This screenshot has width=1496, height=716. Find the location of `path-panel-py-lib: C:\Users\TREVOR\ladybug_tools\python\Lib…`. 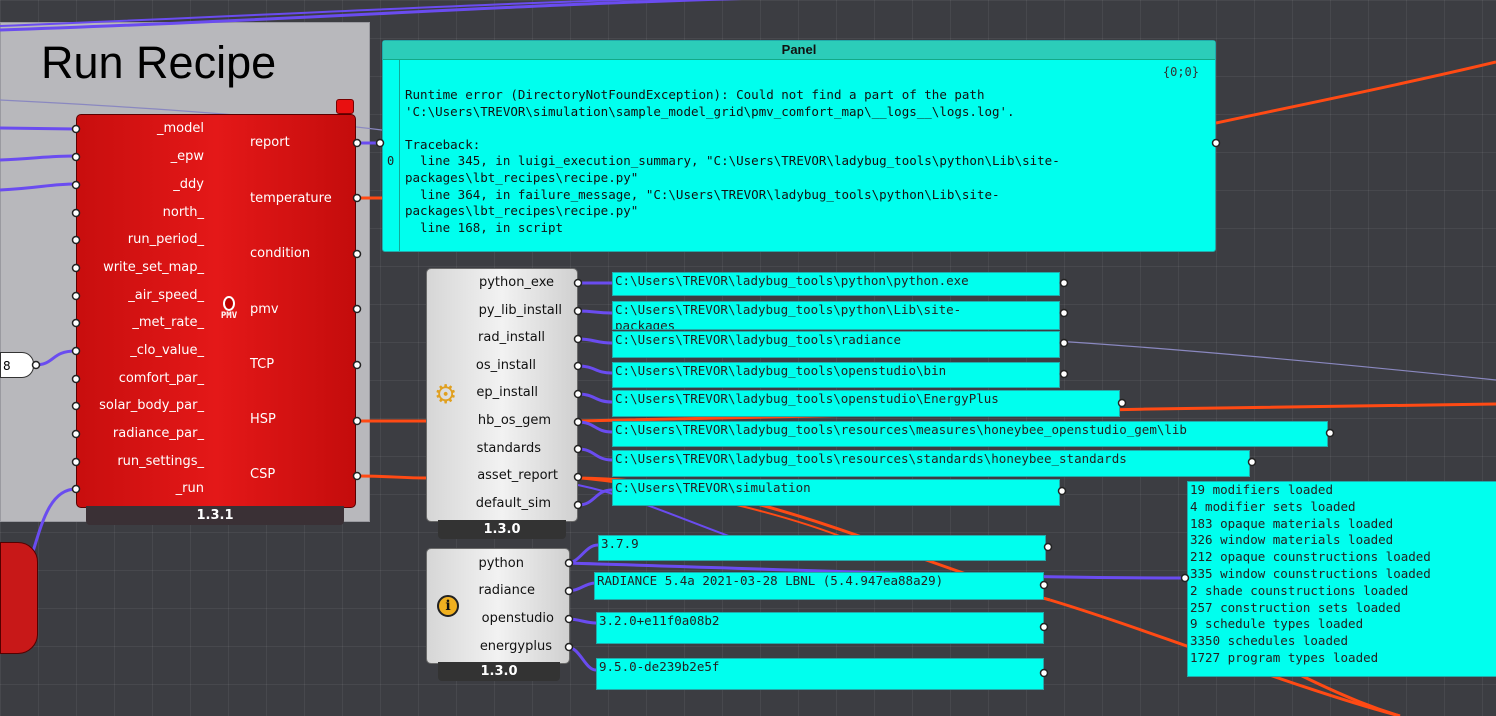

path-panel-py-lib: C:\Users\TREVOR\ladybug_tools\python\Lib… is located at coordinates (836, 315).